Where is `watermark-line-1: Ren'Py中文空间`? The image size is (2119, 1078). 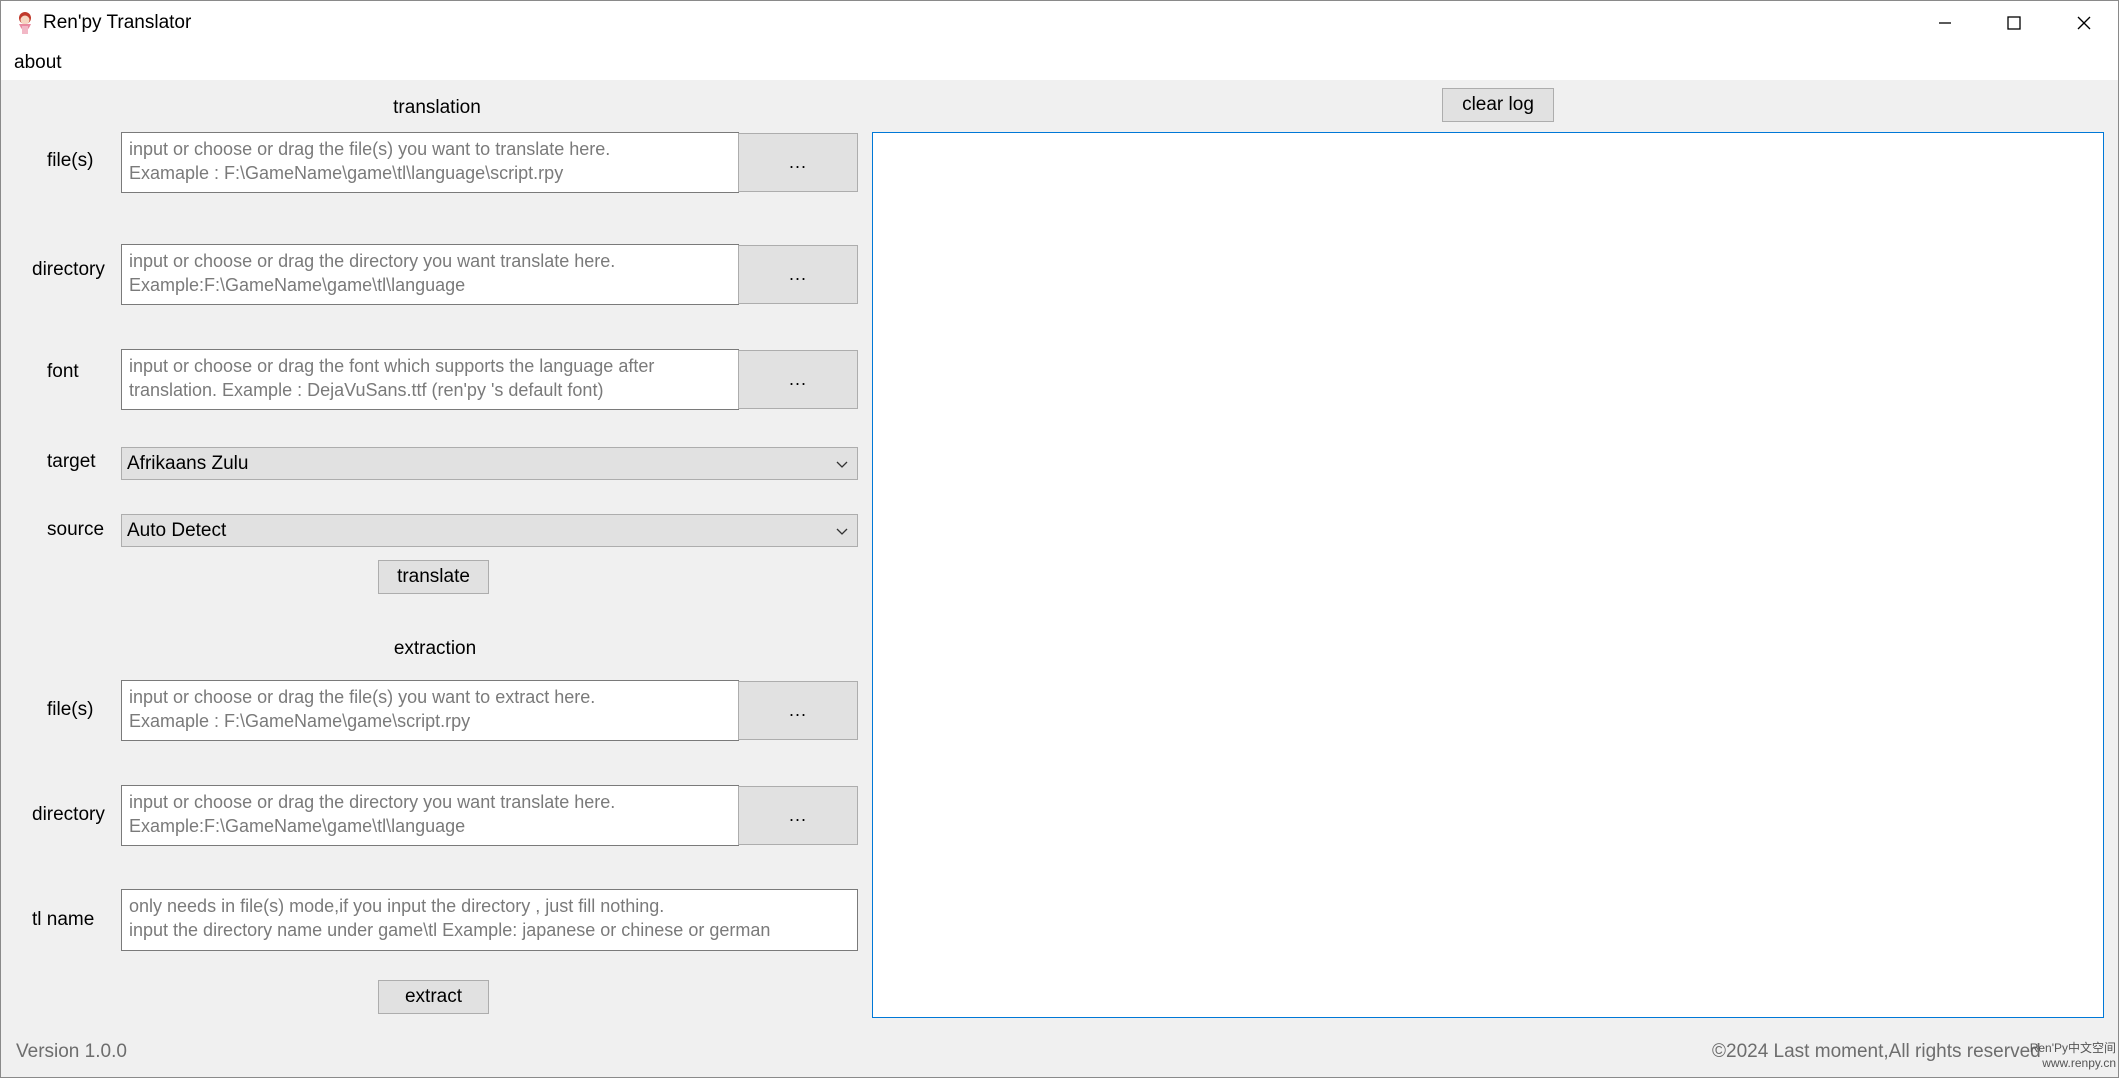 watermark-line-1: Ren'Py中文空间 is located at coordinates (2072, 1048).